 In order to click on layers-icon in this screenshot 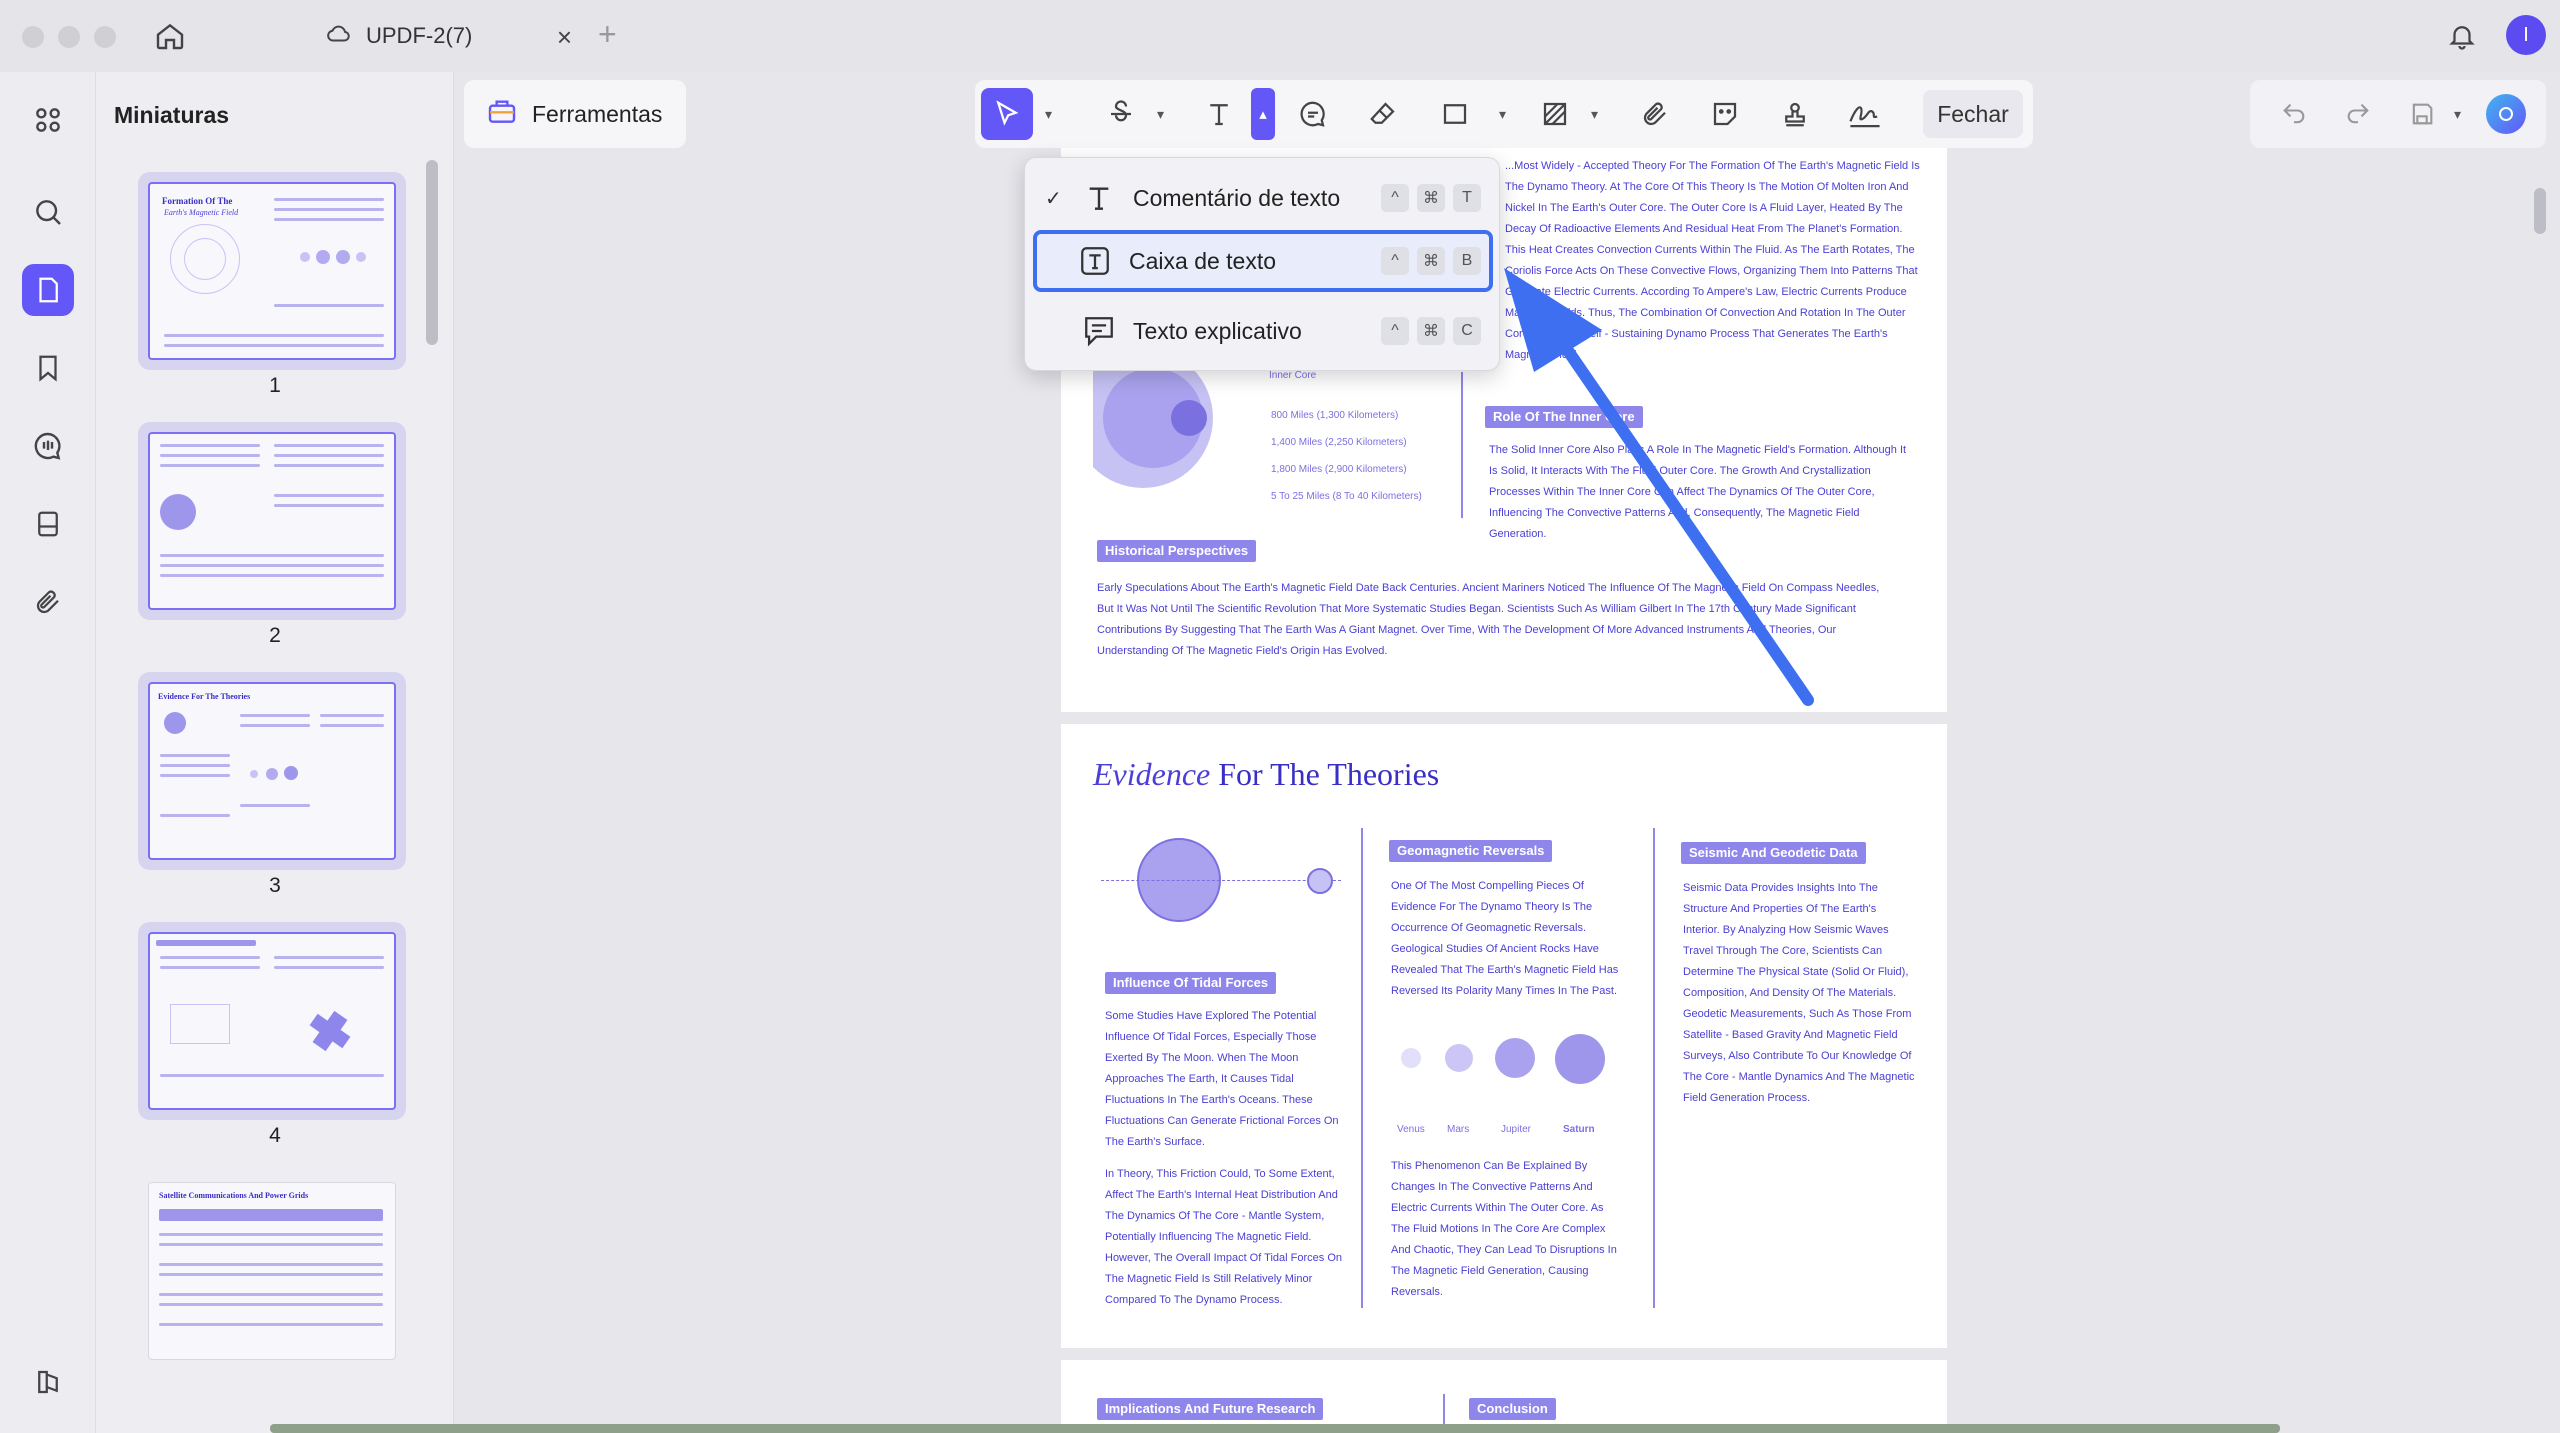, I will do `click(48, 1382)`.